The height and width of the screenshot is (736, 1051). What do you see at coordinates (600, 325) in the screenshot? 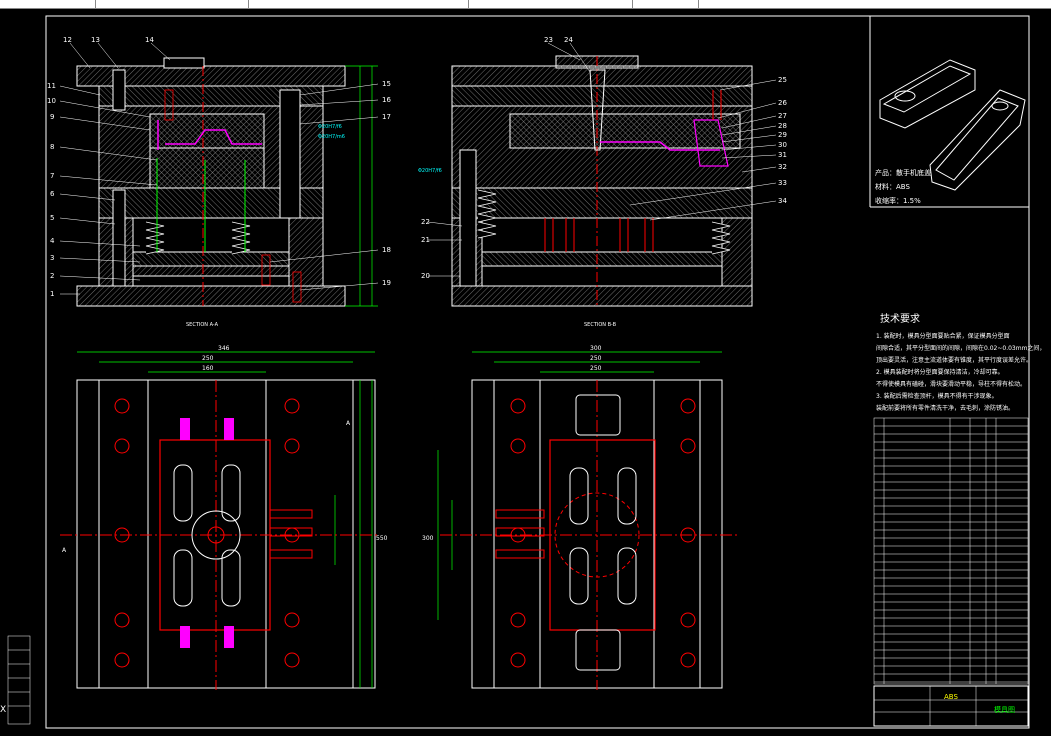
I see `section-bb-label: SECTION B-B` at bounding box center [600, 325].